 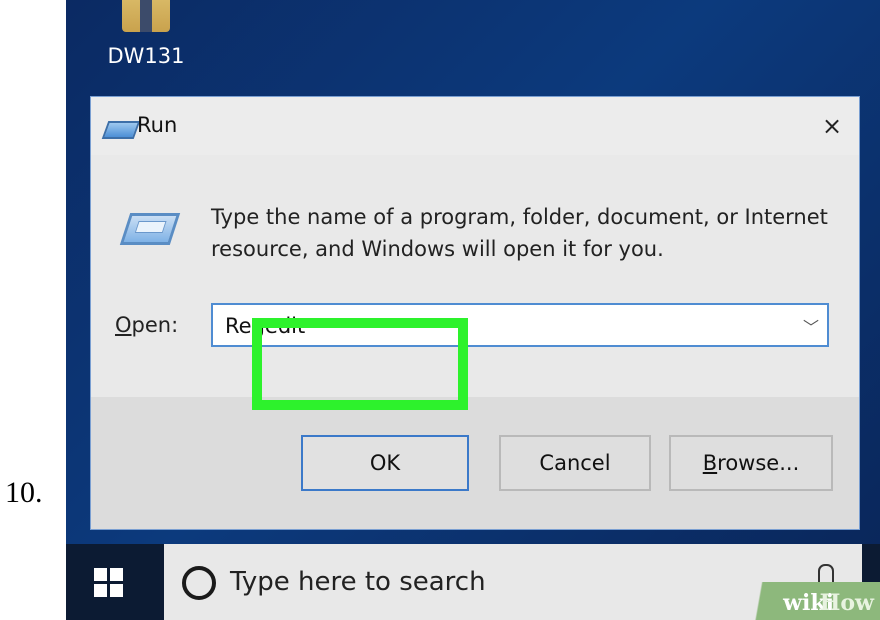 I want to click on open-label: Open:, so click(x=146, y=325).